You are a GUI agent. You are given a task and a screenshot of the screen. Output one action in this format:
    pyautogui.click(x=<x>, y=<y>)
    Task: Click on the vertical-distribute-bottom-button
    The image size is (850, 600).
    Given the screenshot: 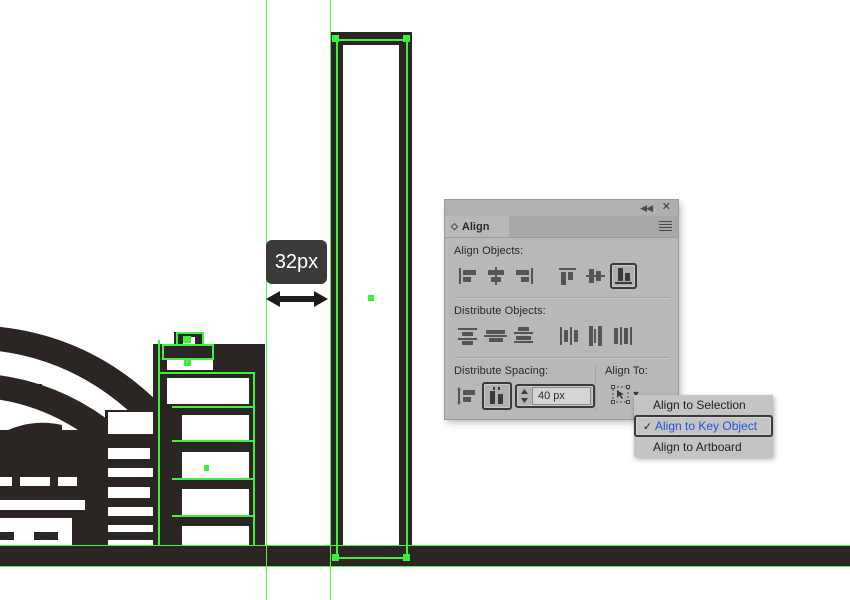 What is the action you would take?
    pyautogui.click(x=523, y=336)
    